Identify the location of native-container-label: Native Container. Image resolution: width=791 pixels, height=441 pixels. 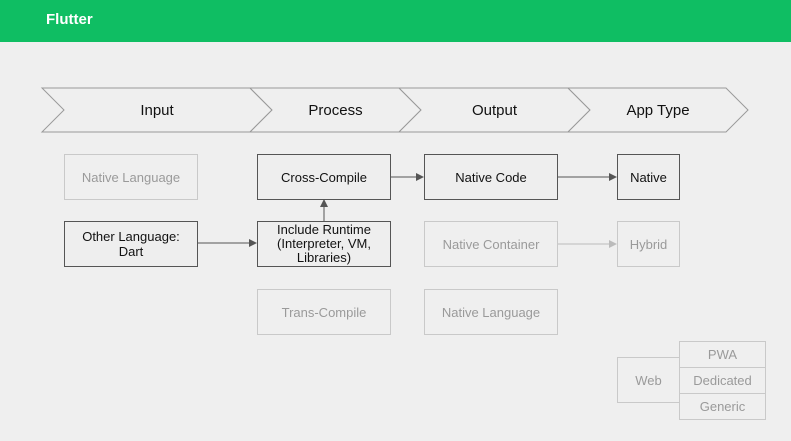
(491, 244).